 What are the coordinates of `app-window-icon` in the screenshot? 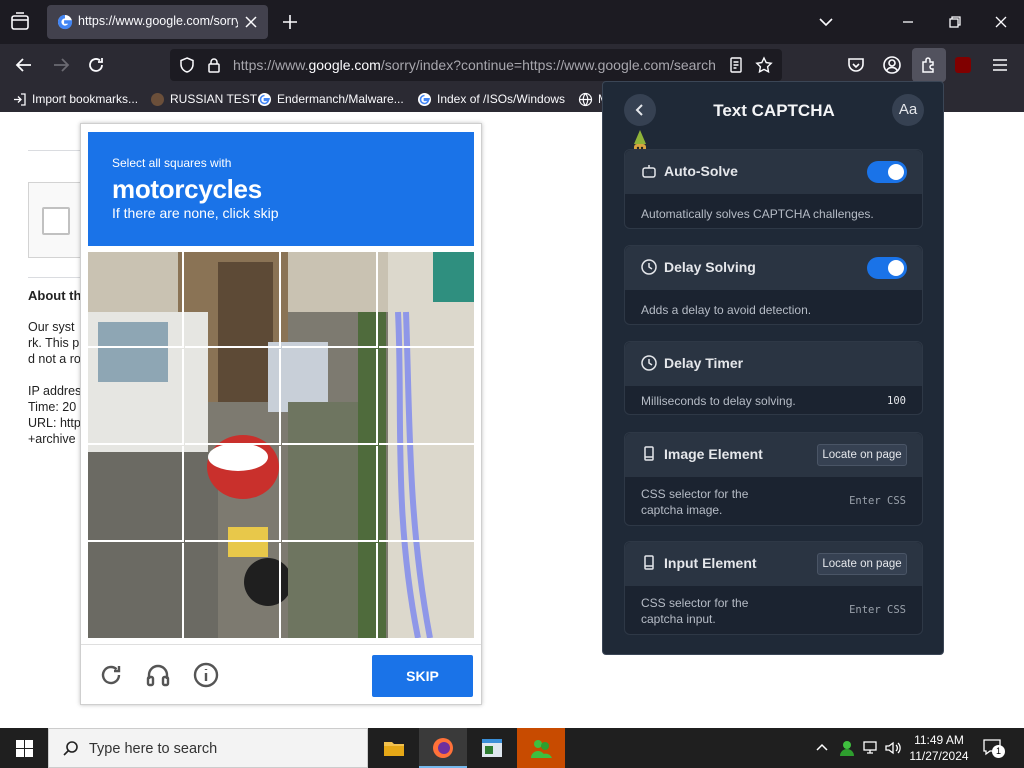 It's located at (492, 748).